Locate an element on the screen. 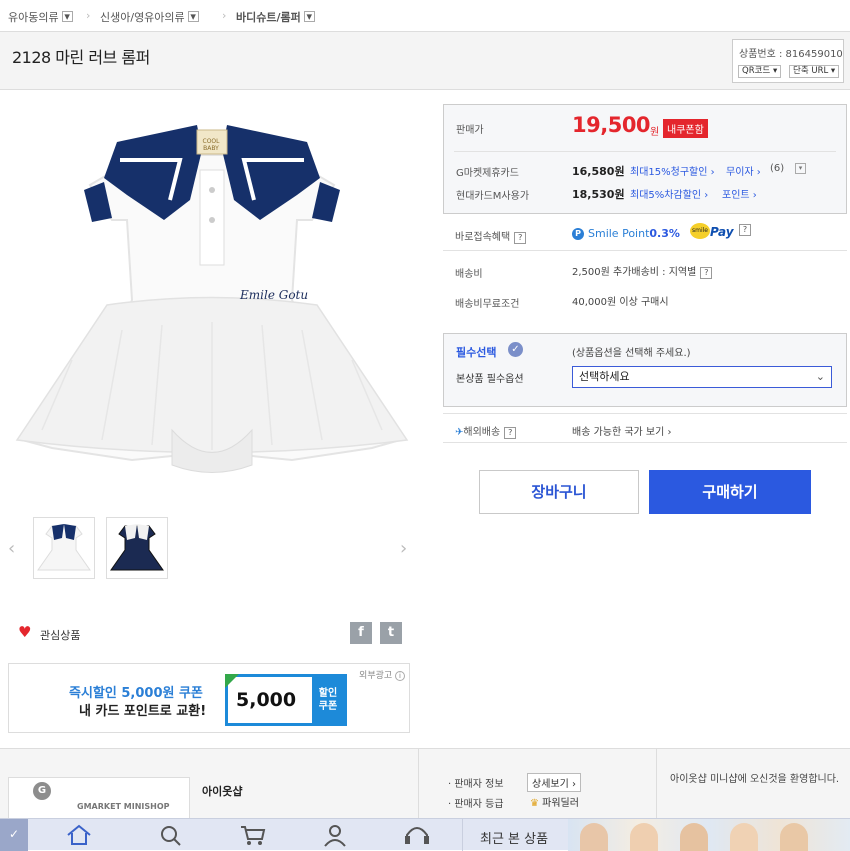  home-icon is located at coordinates (79, 835).